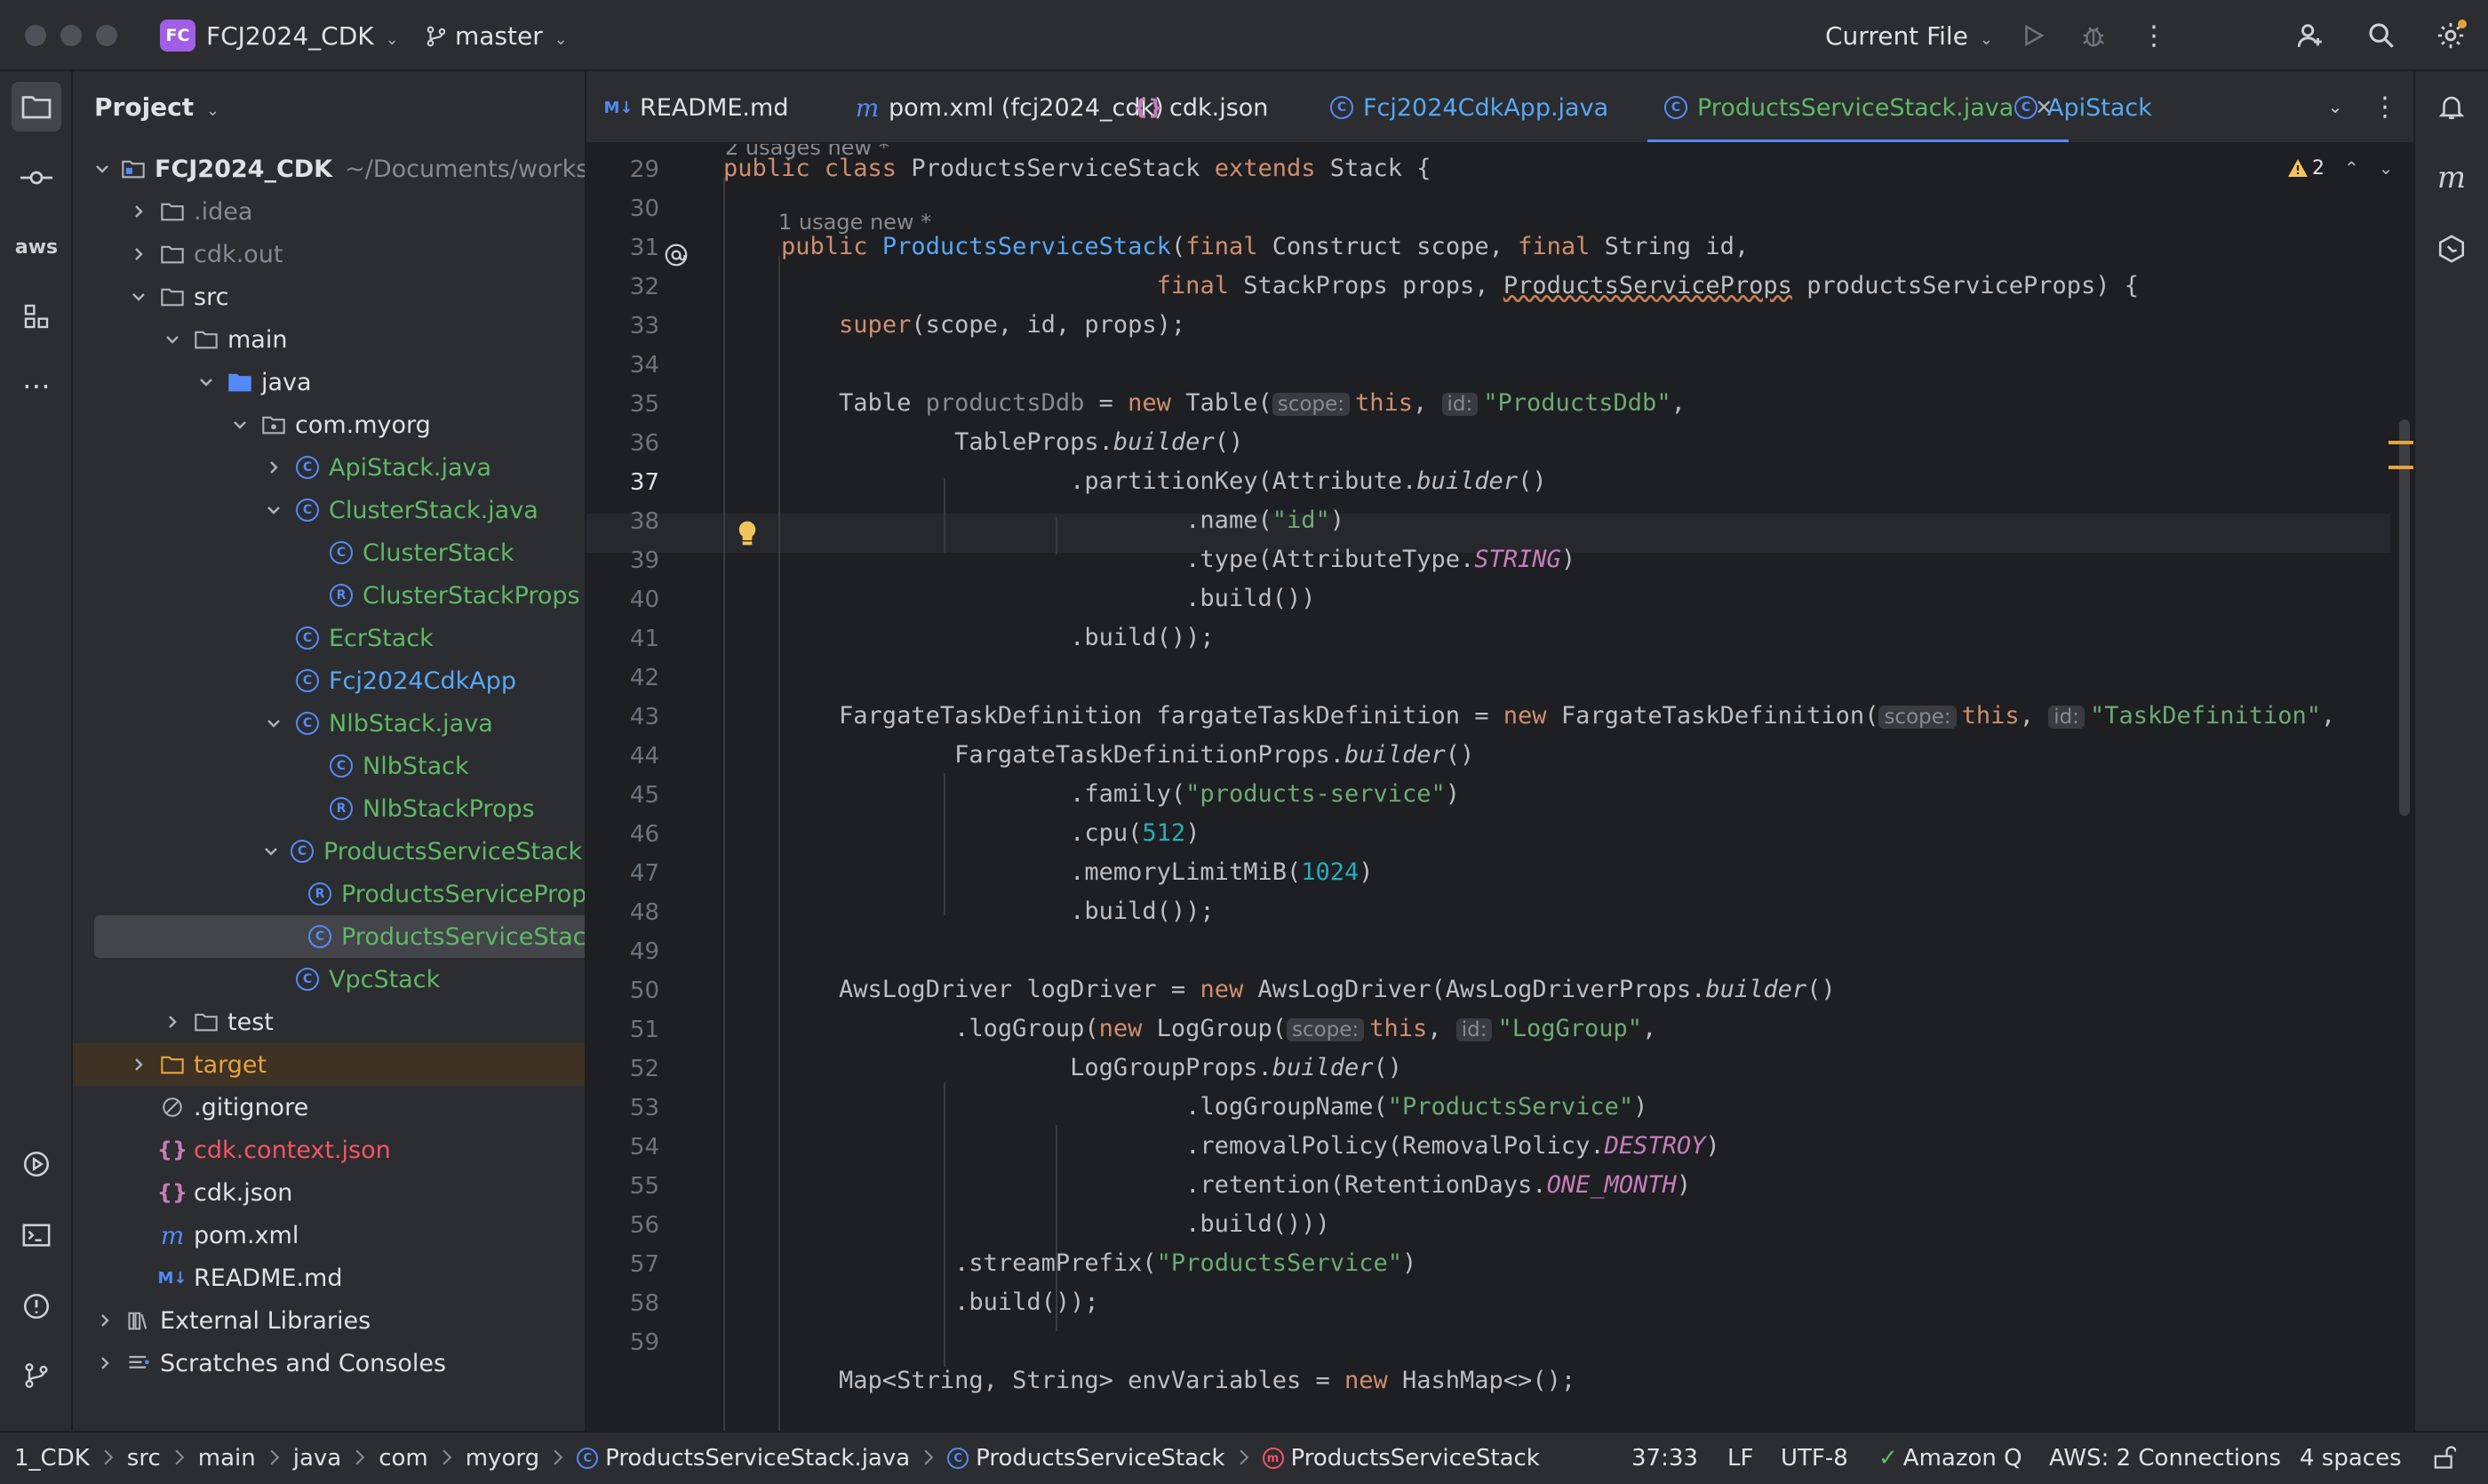  Describe the element at coordinates (2400, 468) in the screenshot. I see `warning-stripe-mark` at that location.